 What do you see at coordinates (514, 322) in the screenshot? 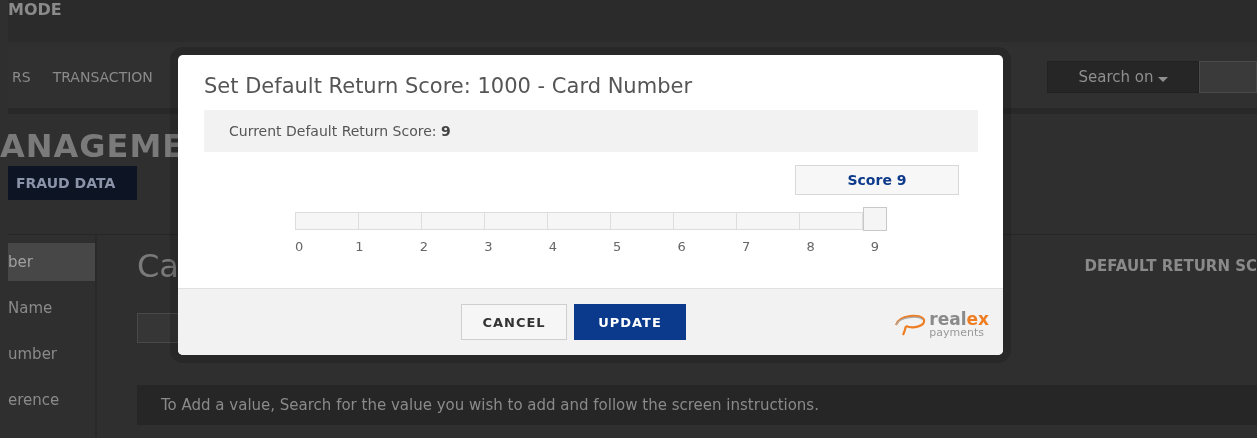
I see `cancel-button: CANCEL` at bounding box center [514, 322].